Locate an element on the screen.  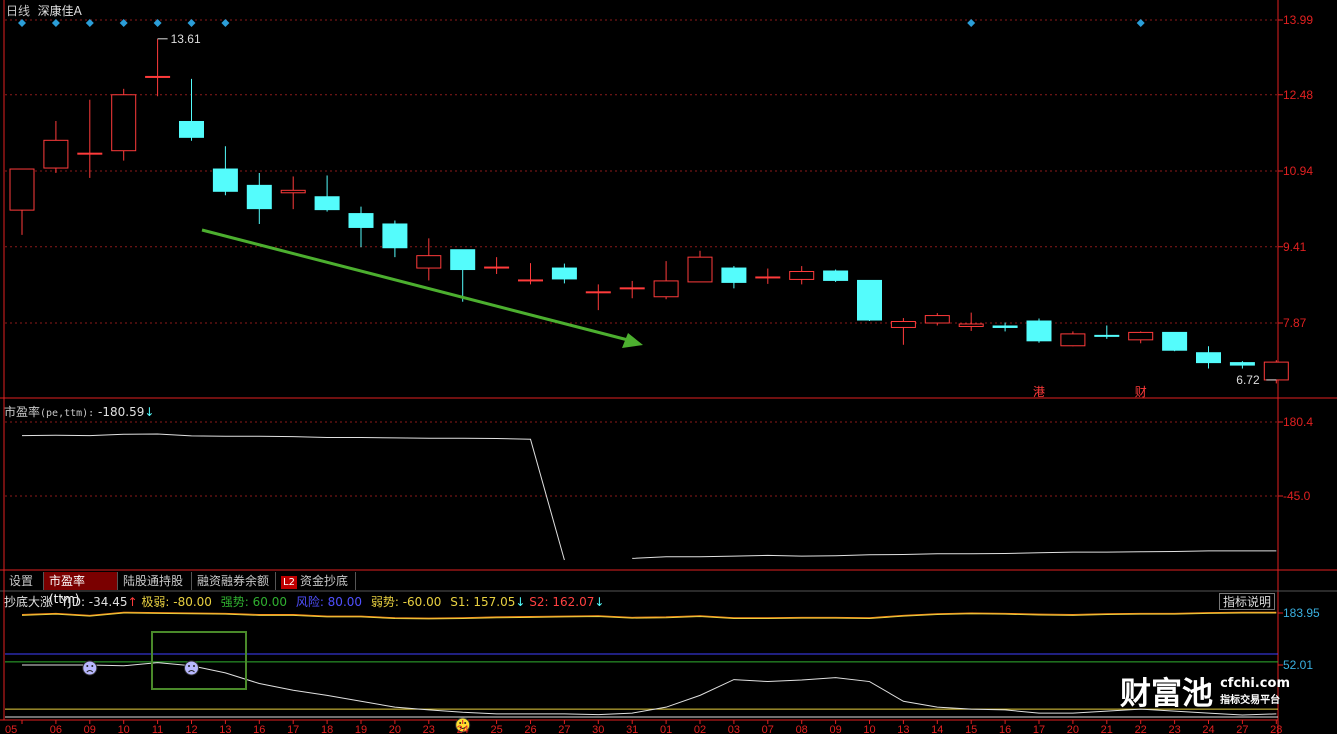
tab-settings: 设置 is located at coordinates (24, 581).